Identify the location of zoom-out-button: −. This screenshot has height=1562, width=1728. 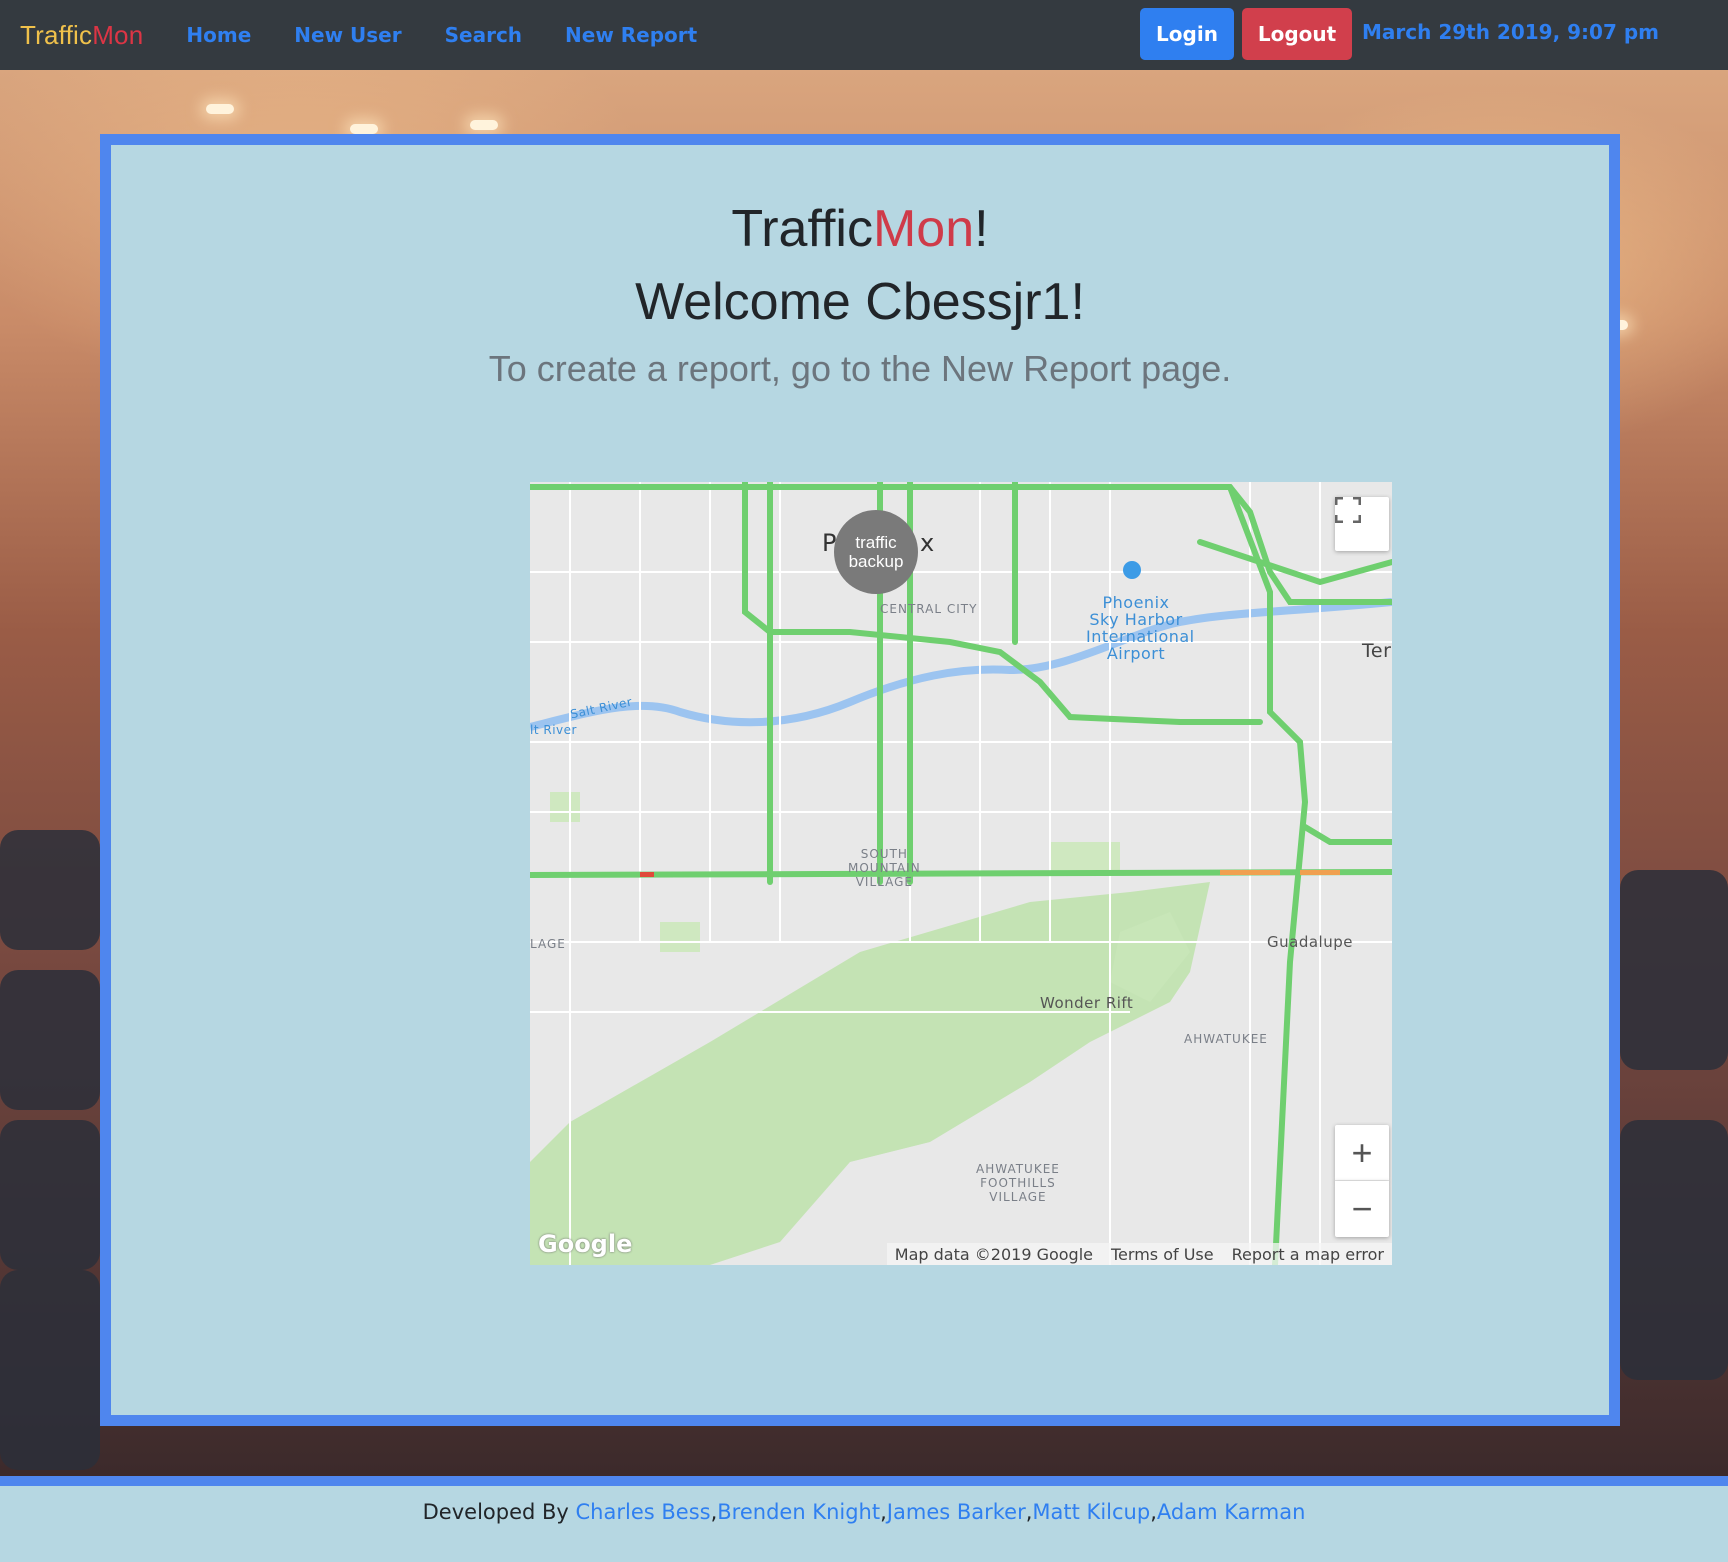
(1362, 1209).